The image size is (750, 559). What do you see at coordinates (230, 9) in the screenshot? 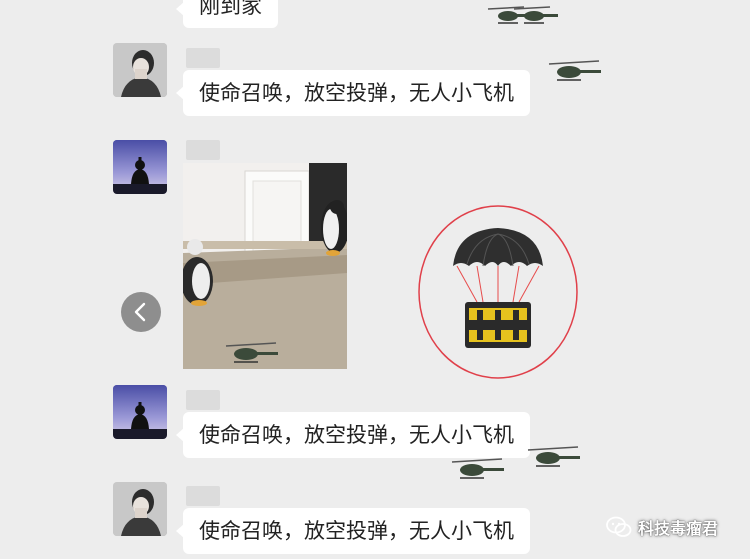
I see `message-text: 刚到家` at bounding box center [230, 9].